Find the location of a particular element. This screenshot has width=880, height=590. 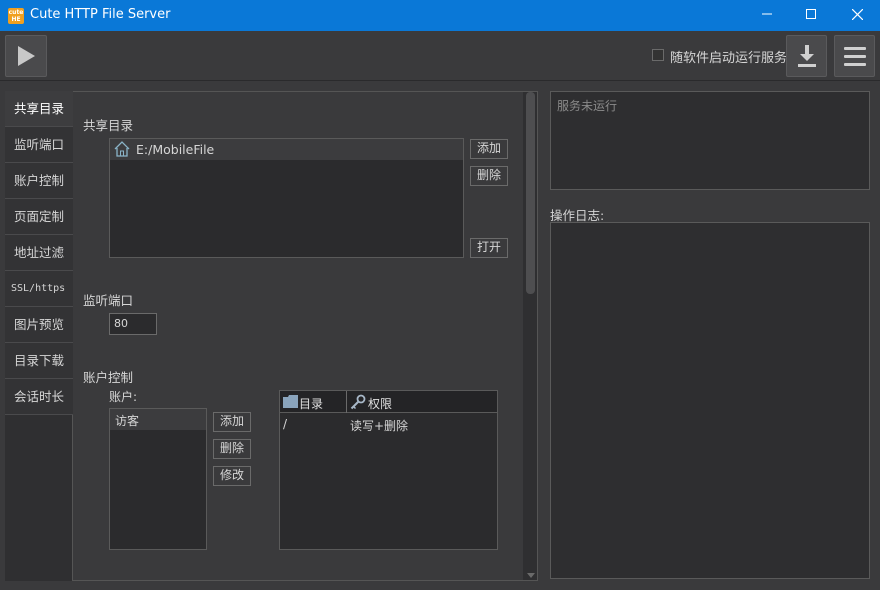

minimize-icon is located at coordinates (767, 14).